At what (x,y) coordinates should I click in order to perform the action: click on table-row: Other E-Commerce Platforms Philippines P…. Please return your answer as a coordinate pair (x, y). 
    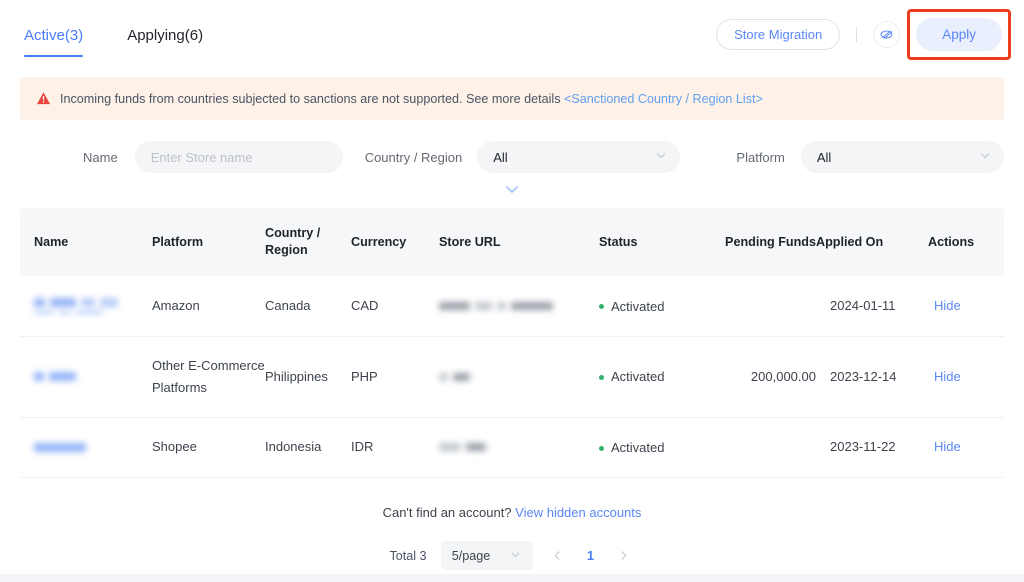
    Looking at the image, I should click on (512, 377).